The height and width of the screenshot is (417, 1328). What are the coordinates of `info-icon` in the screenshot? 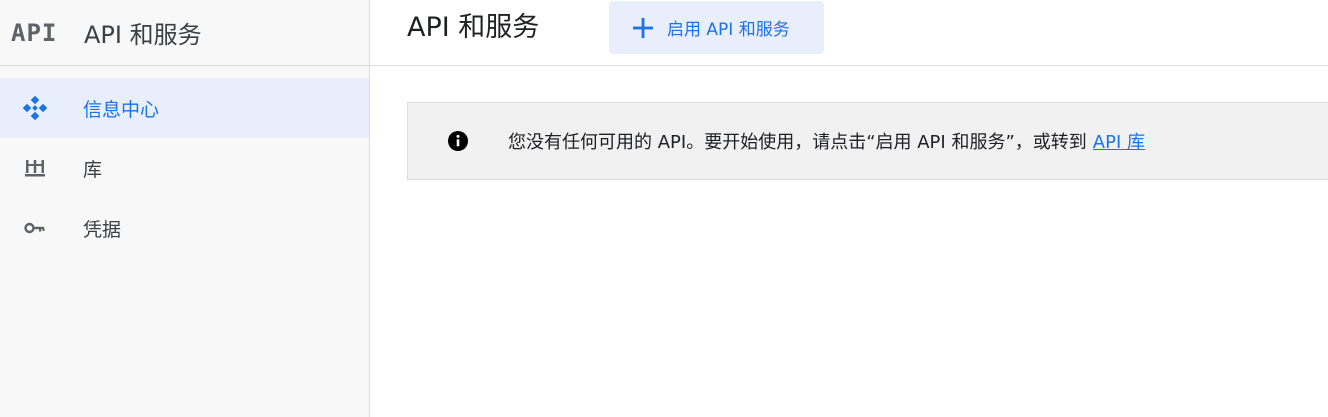 It's located at (458, 141).